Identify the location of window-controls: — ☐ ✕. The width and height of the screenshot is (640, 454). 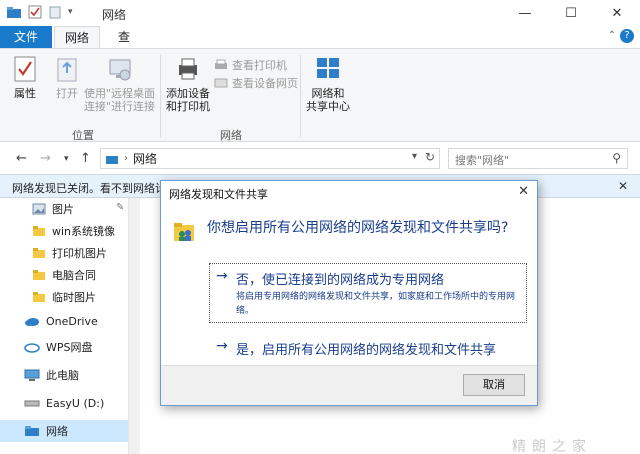
(571, 13).